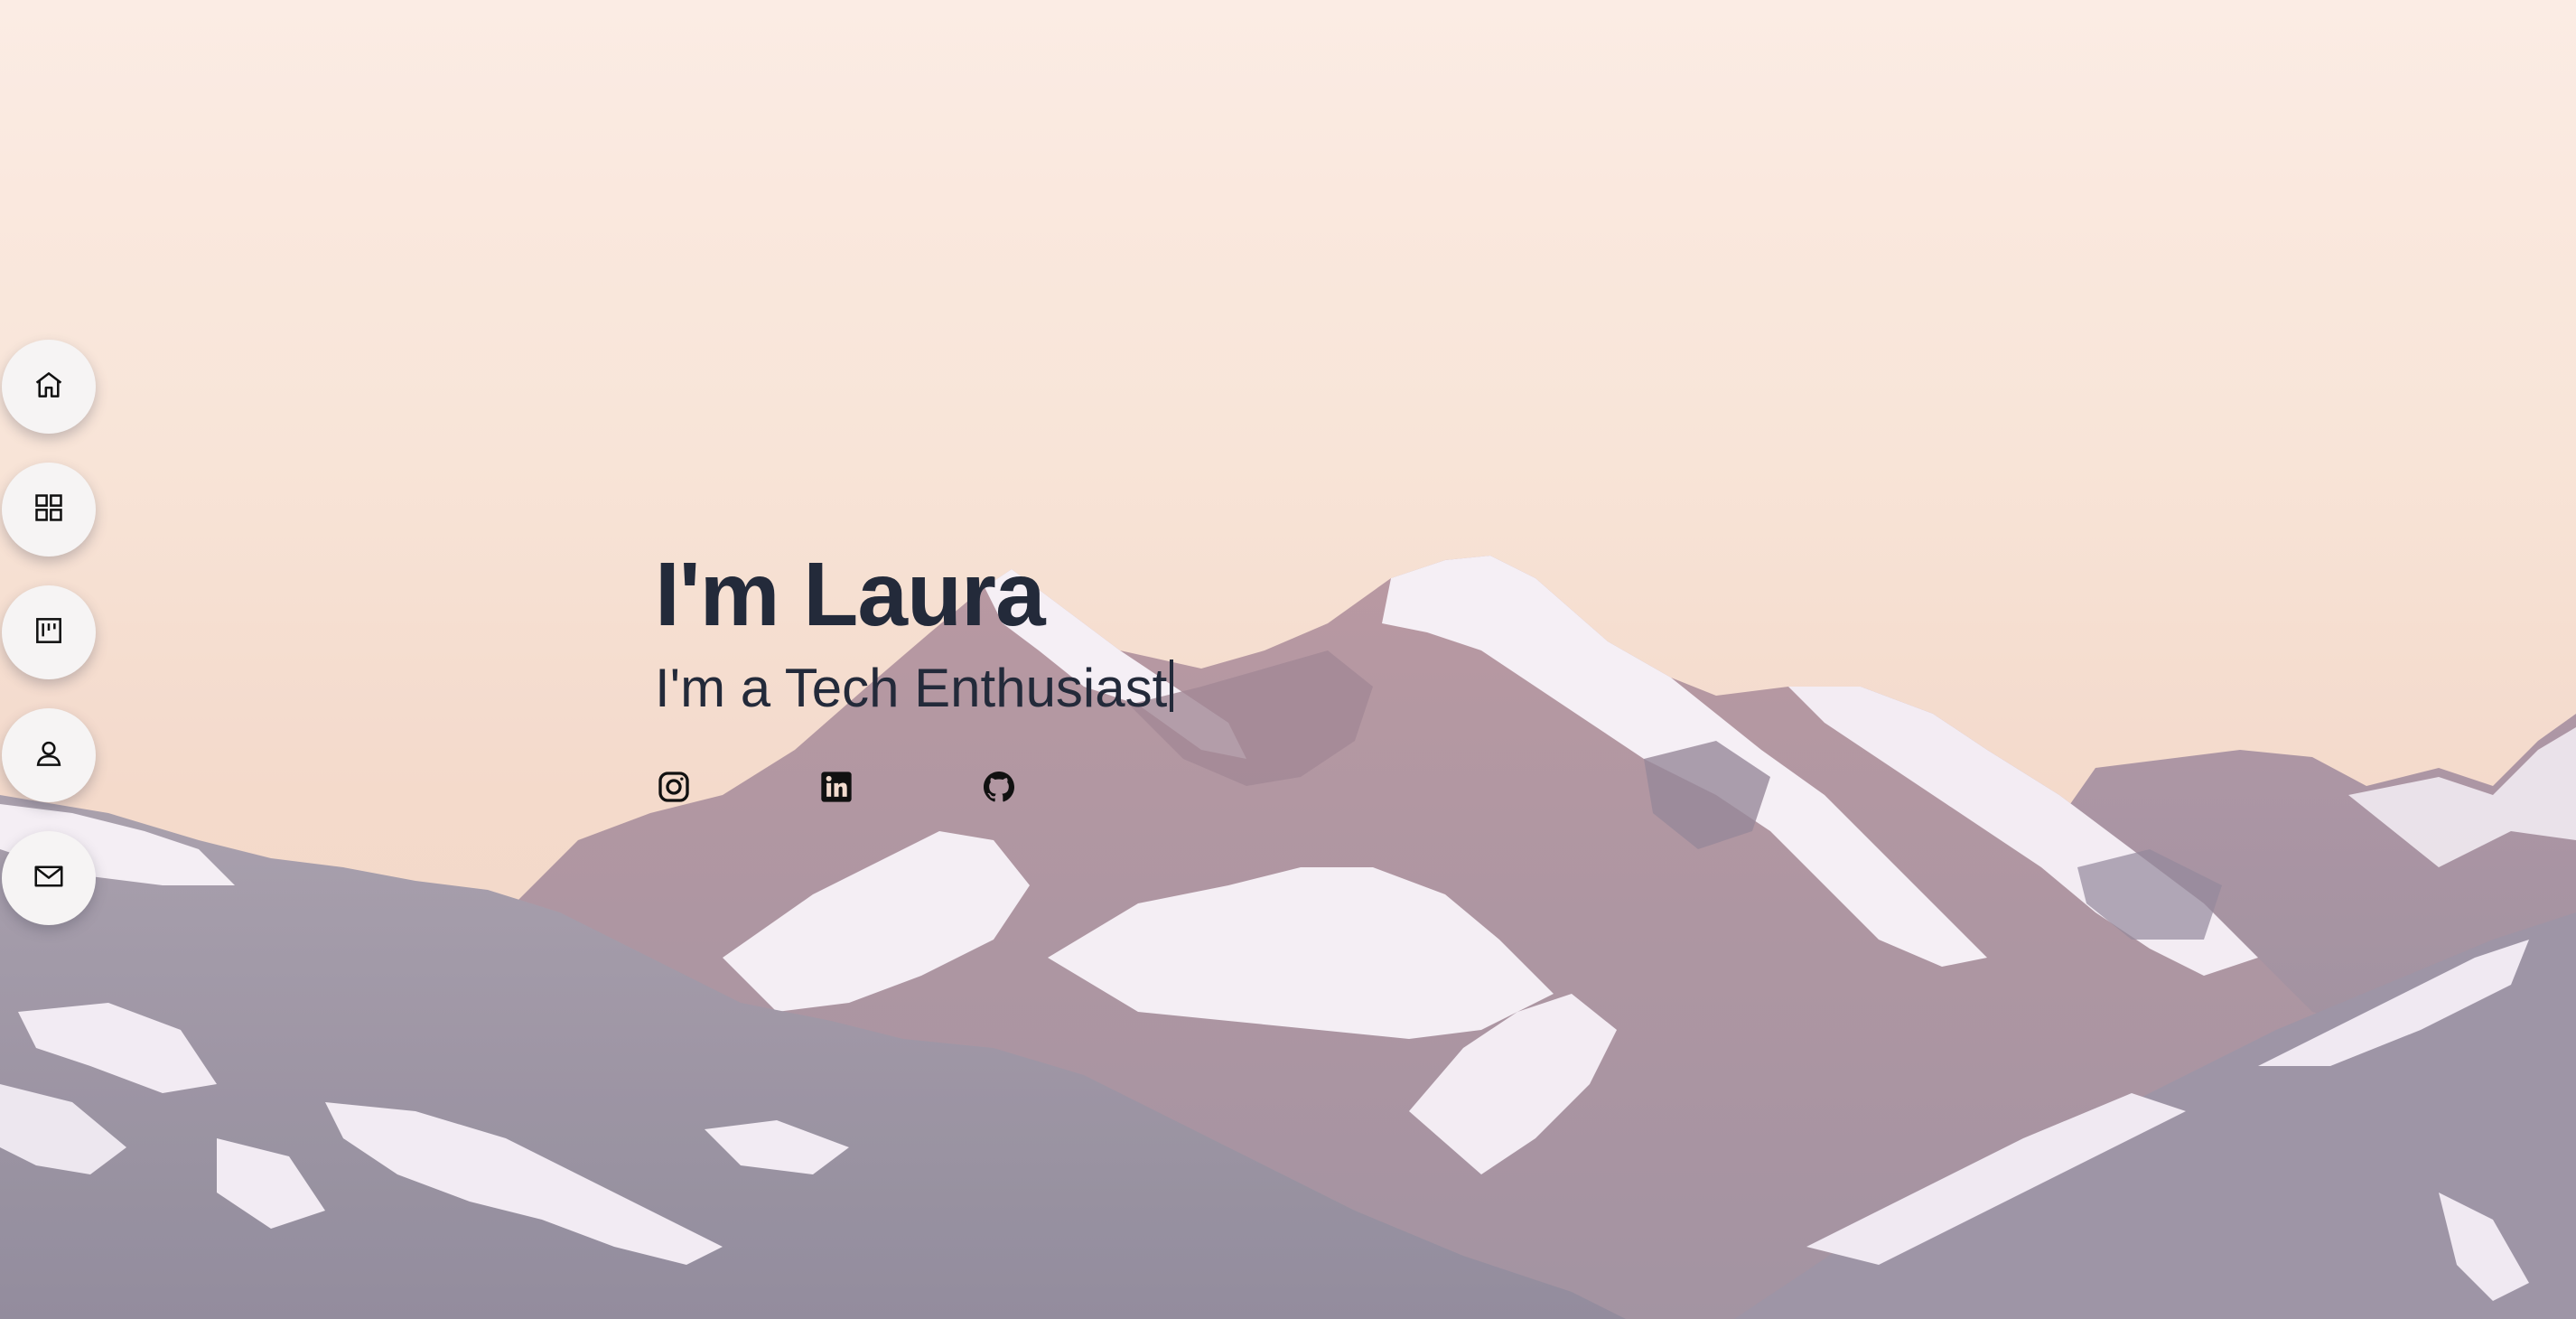  I want to click on nav-about-button, so click(49, 755).